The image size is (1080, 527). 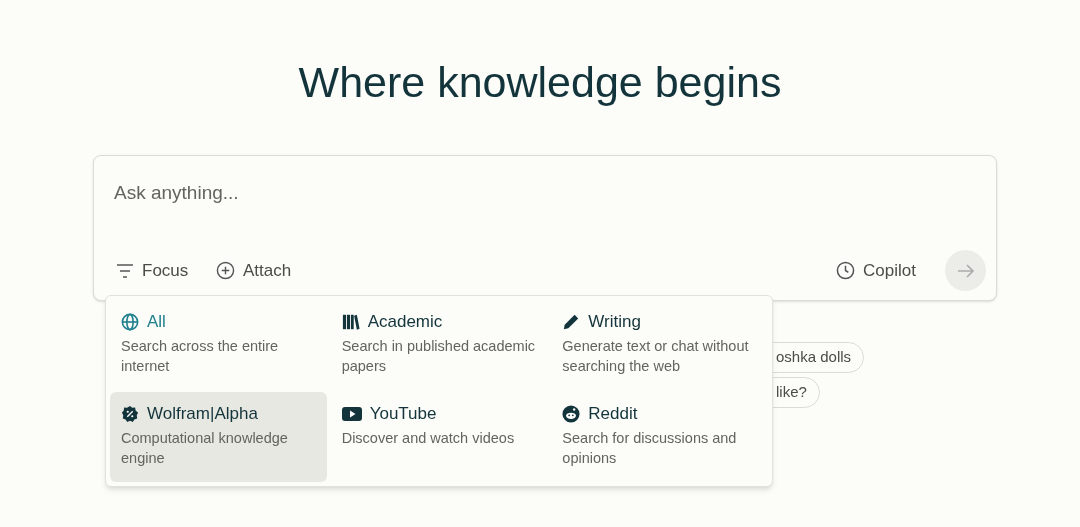 What do you see at coordinates (428, 438) in the screenshot?
I see `option-description: Discover and watch videos` at bounding box center [428, 438].